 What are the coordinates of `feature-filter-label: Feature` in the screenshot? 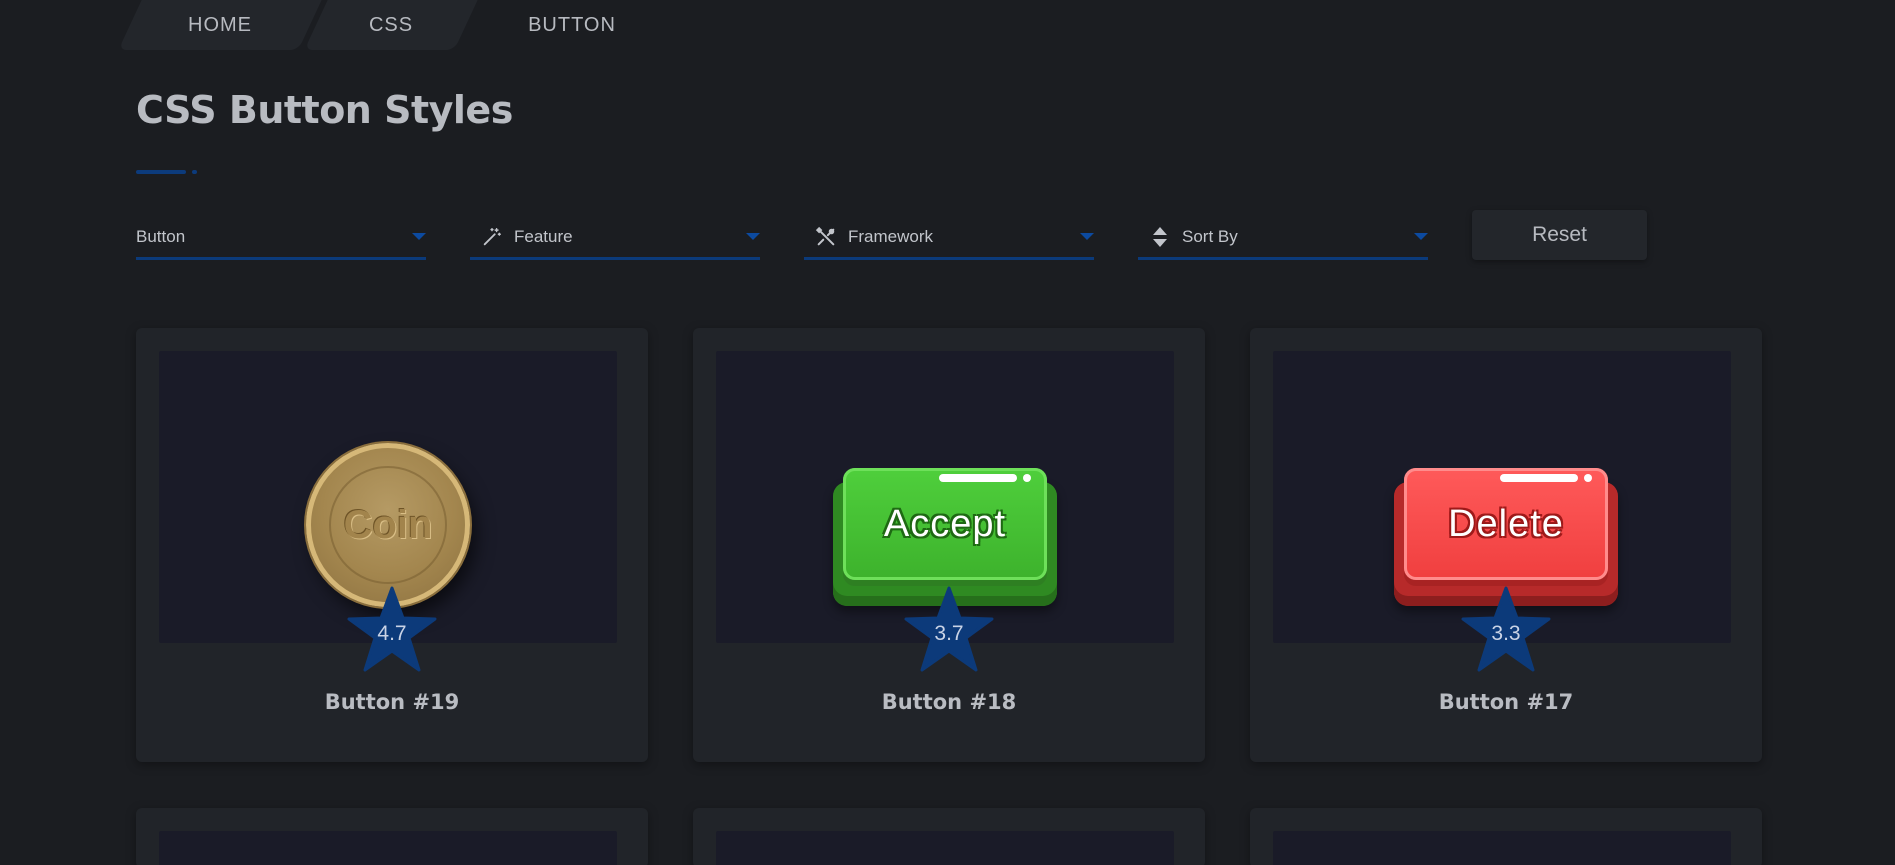 It's located at (543, 236).